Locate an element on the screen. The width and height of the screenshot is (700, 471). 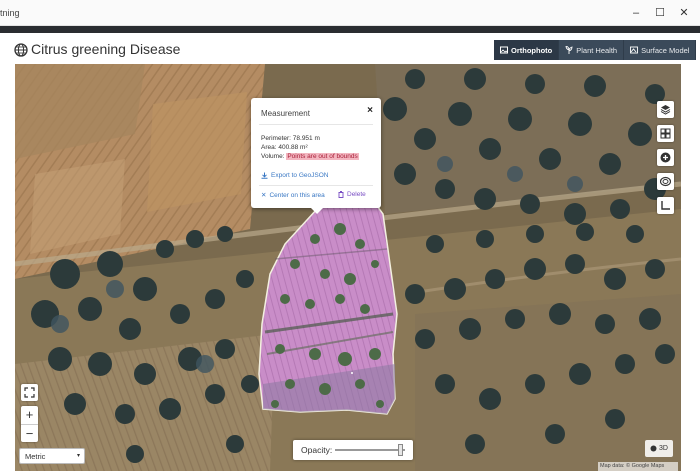
3d-view-button: 3D is located at coordinates (659, 448).